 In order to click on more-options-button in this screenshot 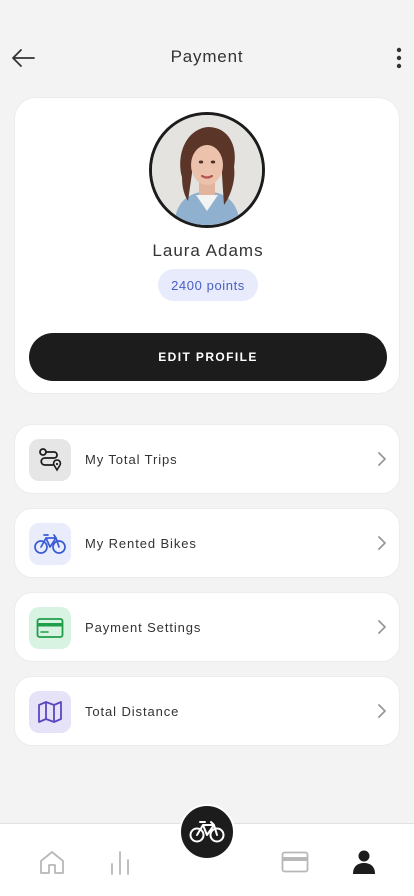, I will do `click(399, 58)`.